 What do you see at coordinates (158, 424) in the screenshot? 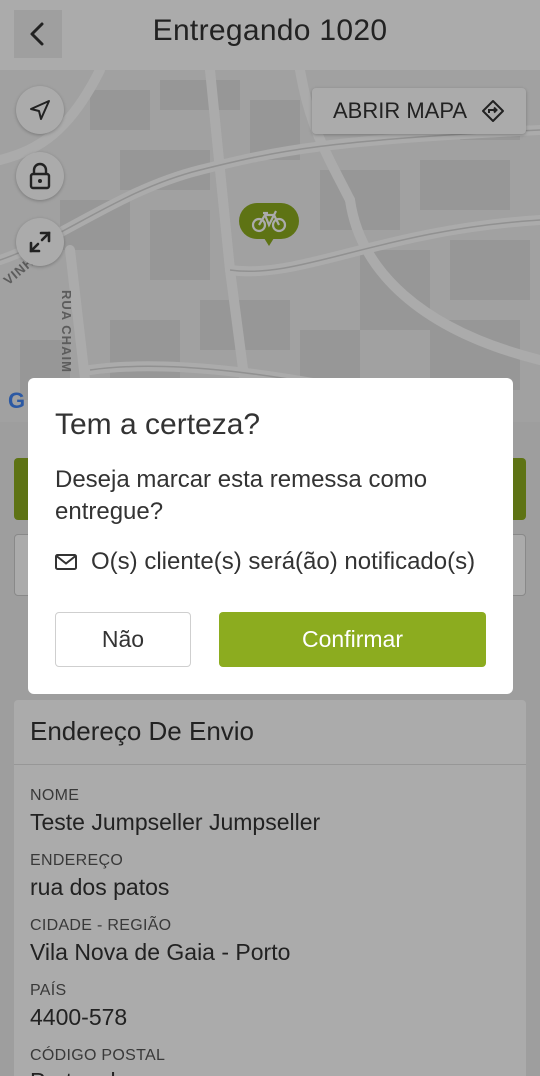
I see `dialog-title: Tem a certeza?` at bounding box center [158, 424].